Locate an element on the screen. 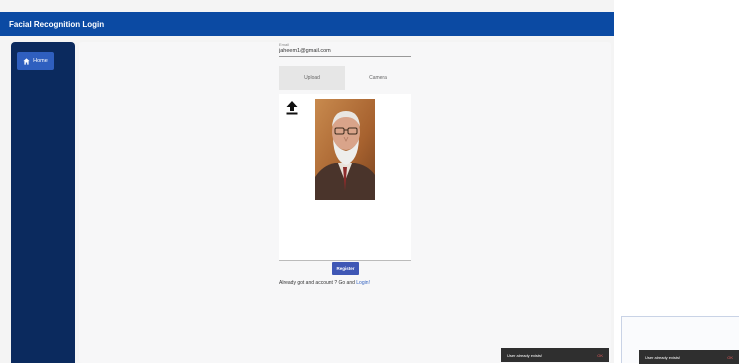 This screenshot has width=739, height=364. home-button: Home is located at coordinates (35, 61).